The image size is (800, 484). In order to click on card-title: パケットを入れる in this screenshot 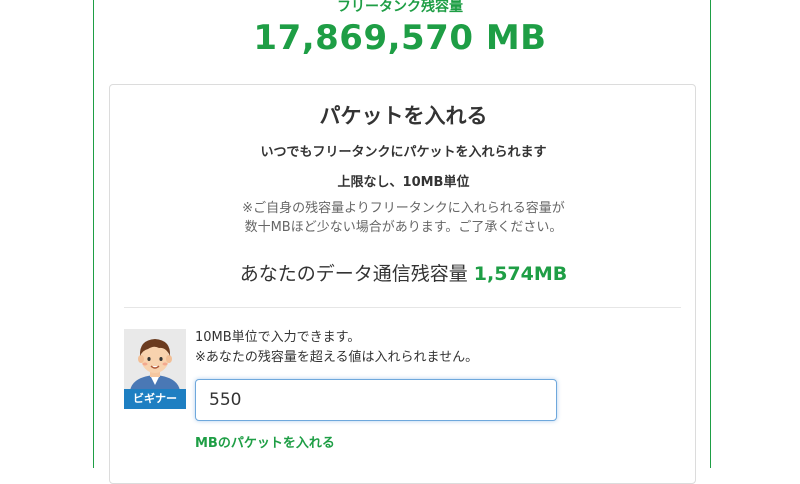, I will do `click(403, 116)`.